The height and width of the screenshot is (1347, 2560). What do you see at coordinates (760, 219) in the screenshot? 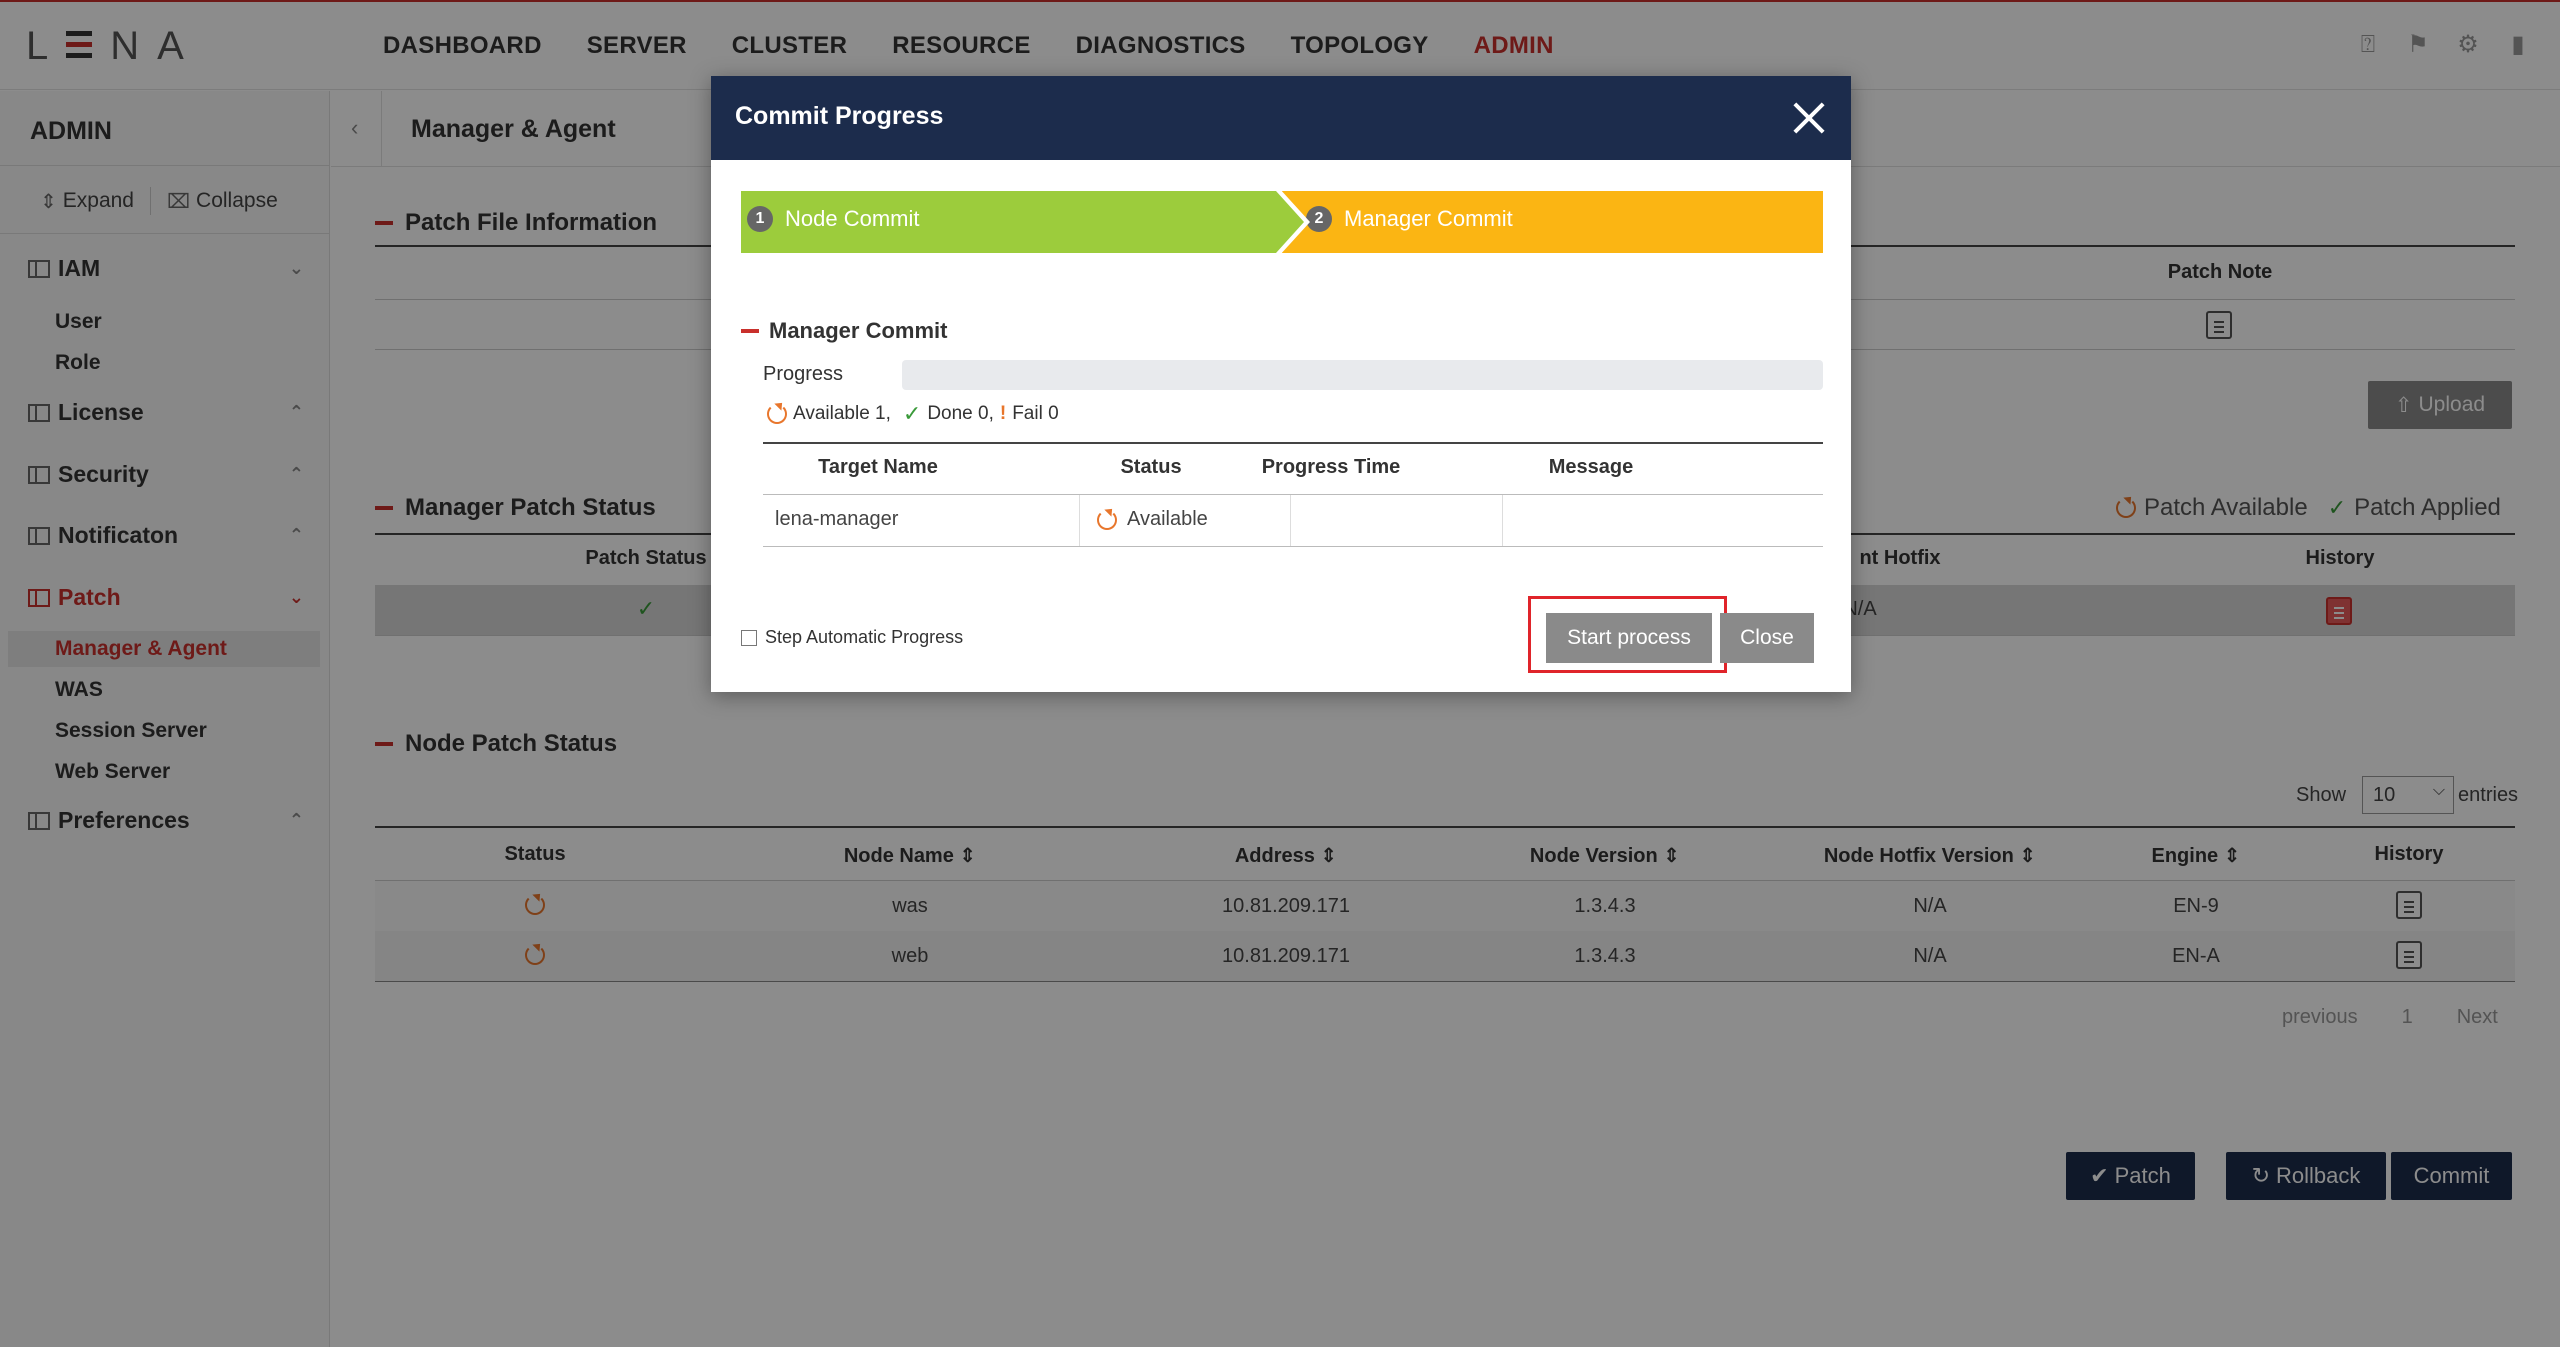
I see `step-number: 1` at bounding box center [760, 219].